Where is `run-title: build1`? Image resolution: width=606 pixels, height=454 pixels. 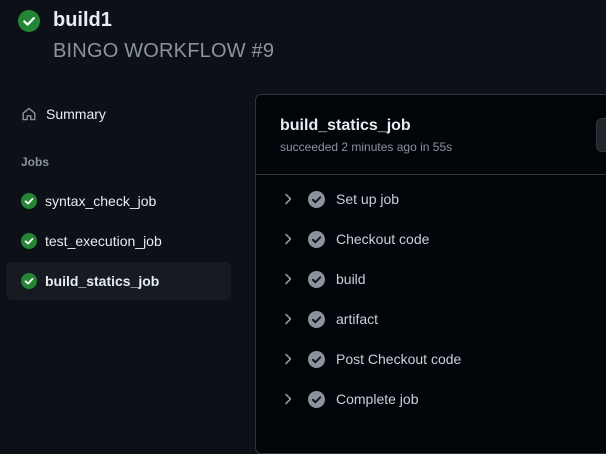
run-title: build1 is located at coordinates (82, 20).